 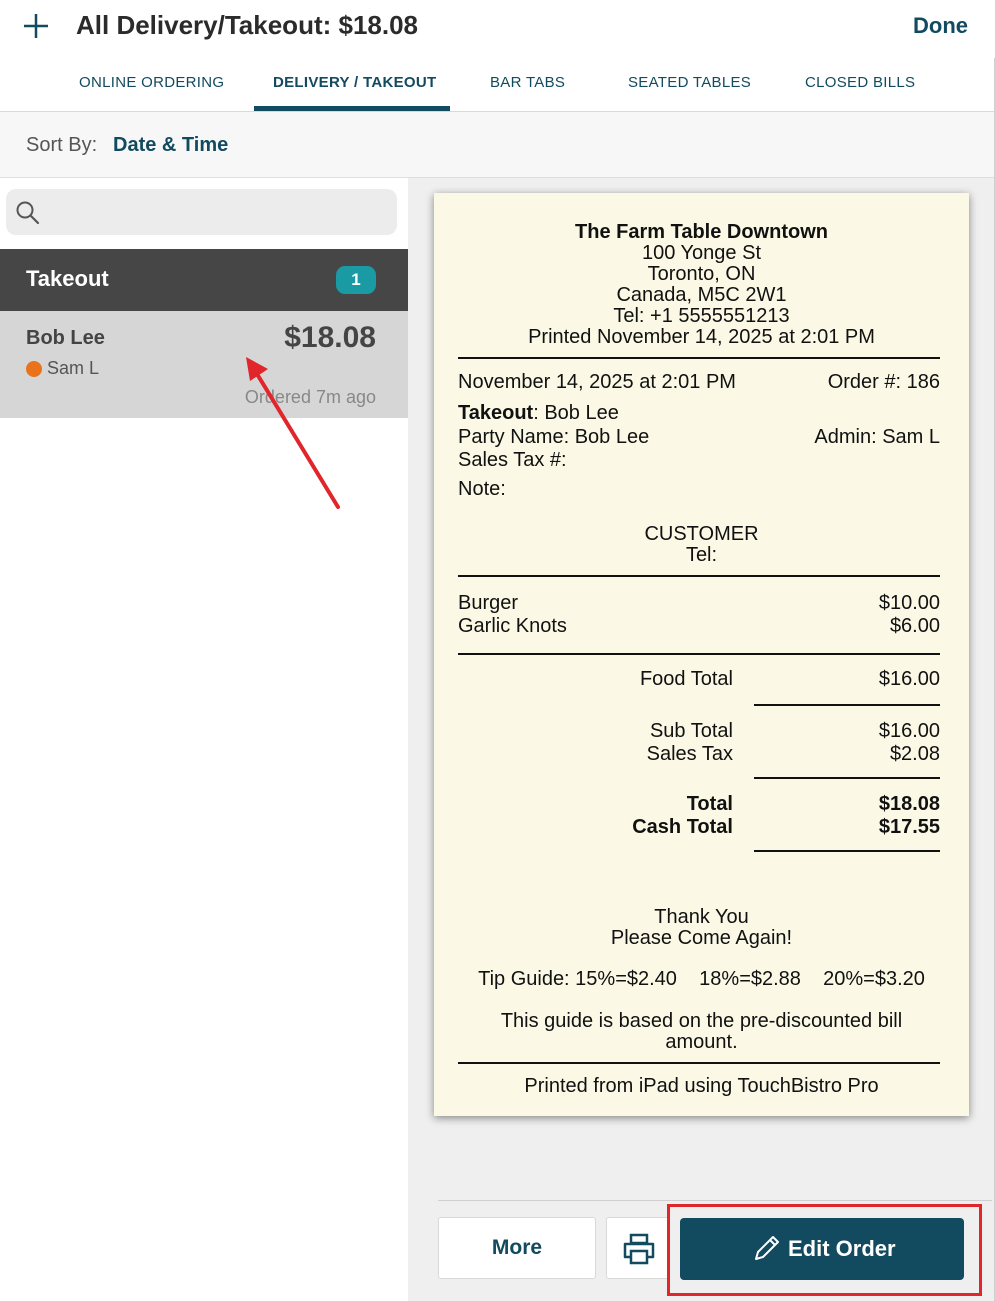 I want to click on receipt-type-value: : Bob Lee, so click(x=576, y=413).